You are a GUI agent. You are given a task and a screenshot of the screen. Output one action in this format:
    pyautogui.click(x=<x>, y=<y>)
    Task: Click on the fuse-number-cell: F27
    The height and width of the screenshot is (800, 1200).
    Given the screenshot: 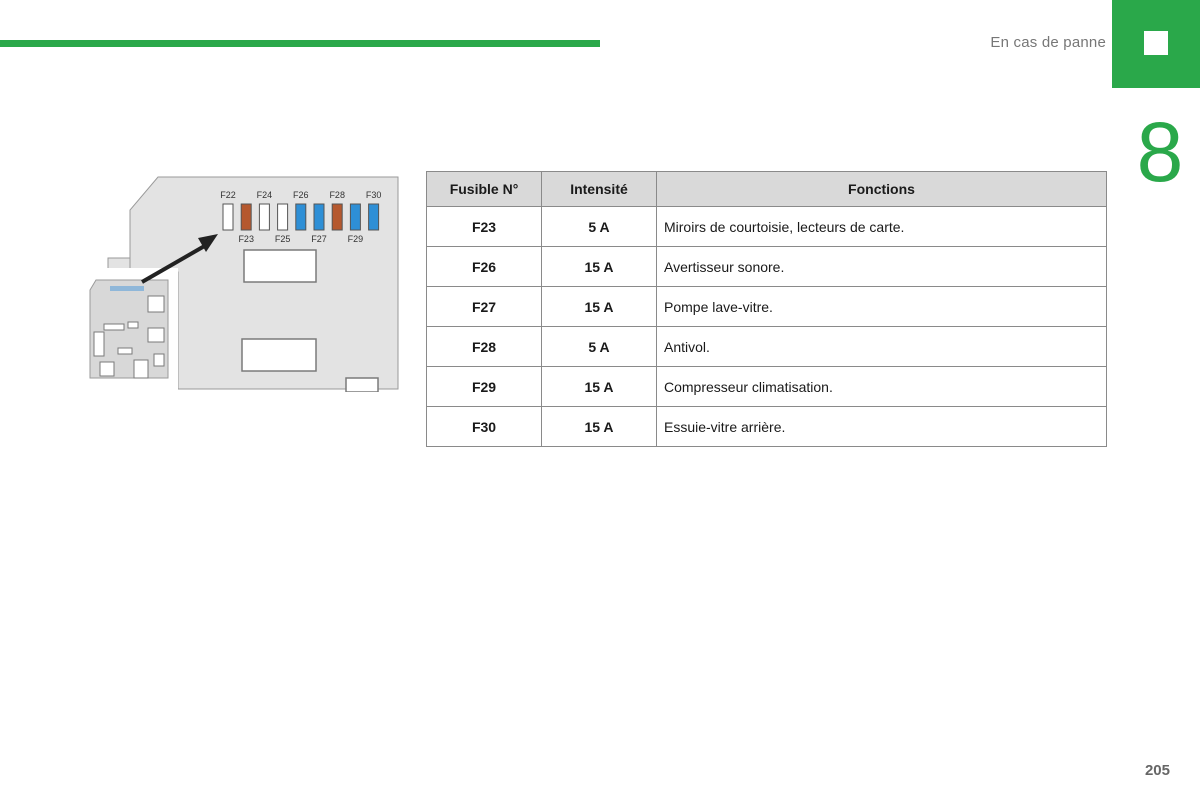 What is the action you would take?
    pyautogui.click(x=484, y=306)
    